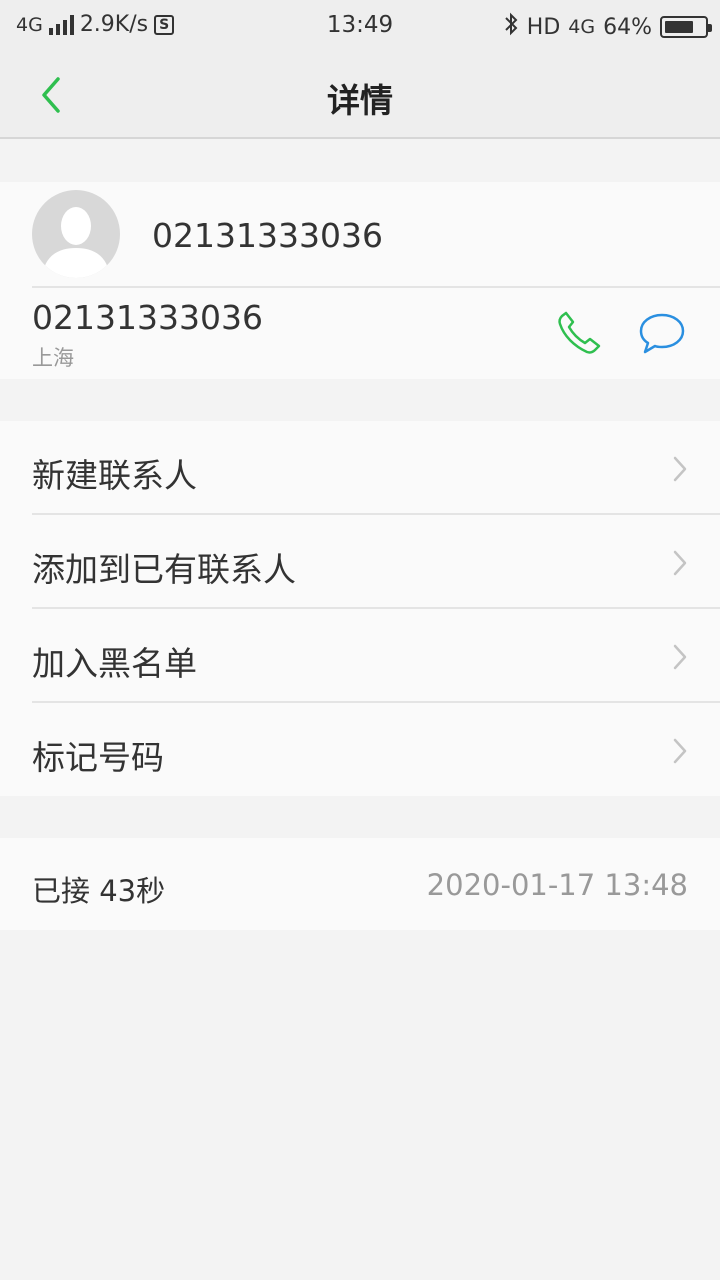  What do you see at coordinates (360, 750) in the screenshot?
I see `mark-number-item: 标记号码` at bounding box center [360, 750].